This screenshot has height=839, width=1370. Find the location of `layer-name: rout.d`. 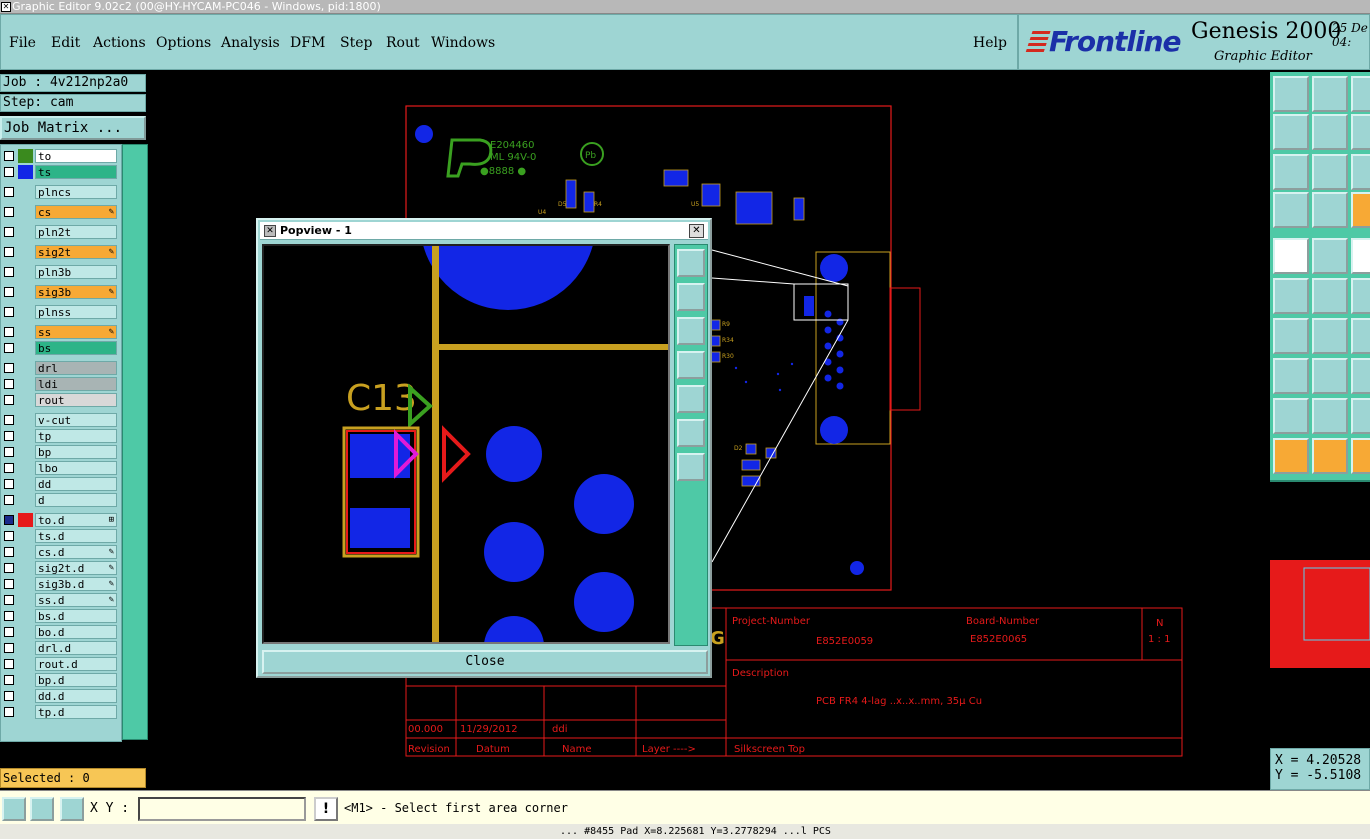

layer-name: rout.d is located at coordinates (76, 664).